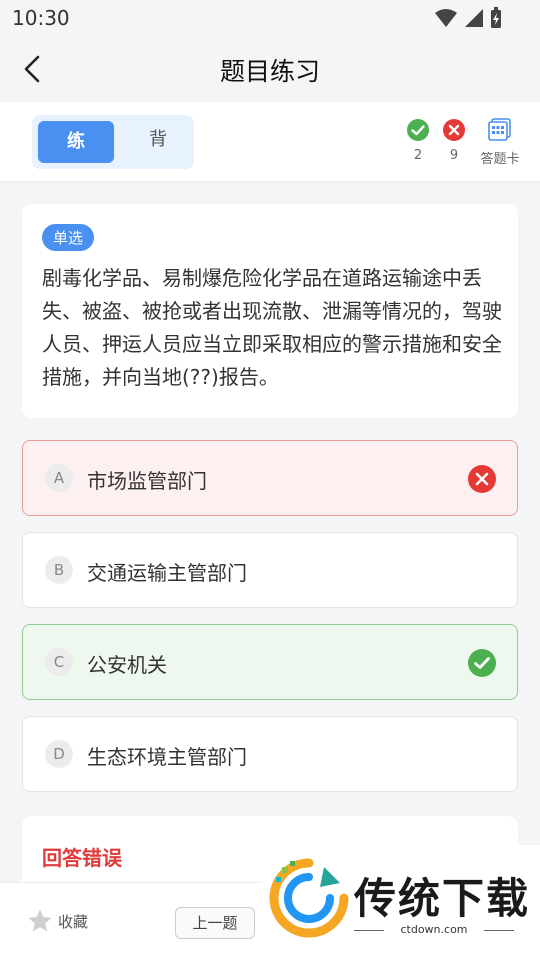 Image resolution: width=540 pixels, height=960 pixels. Describe the element at coordinates (167, 573) in the screenshot. I see `option-text: 交通运输主管部门` at that location.